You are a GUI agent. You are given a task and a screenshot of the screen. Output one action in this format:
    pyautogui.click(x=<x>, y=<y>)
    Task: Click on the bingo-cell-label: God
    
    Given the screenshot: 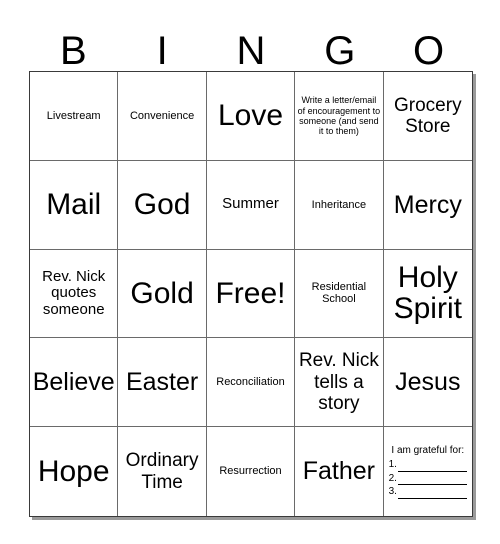 What is the action you would take?
    pyautogui.click(x=162, y=204)
    